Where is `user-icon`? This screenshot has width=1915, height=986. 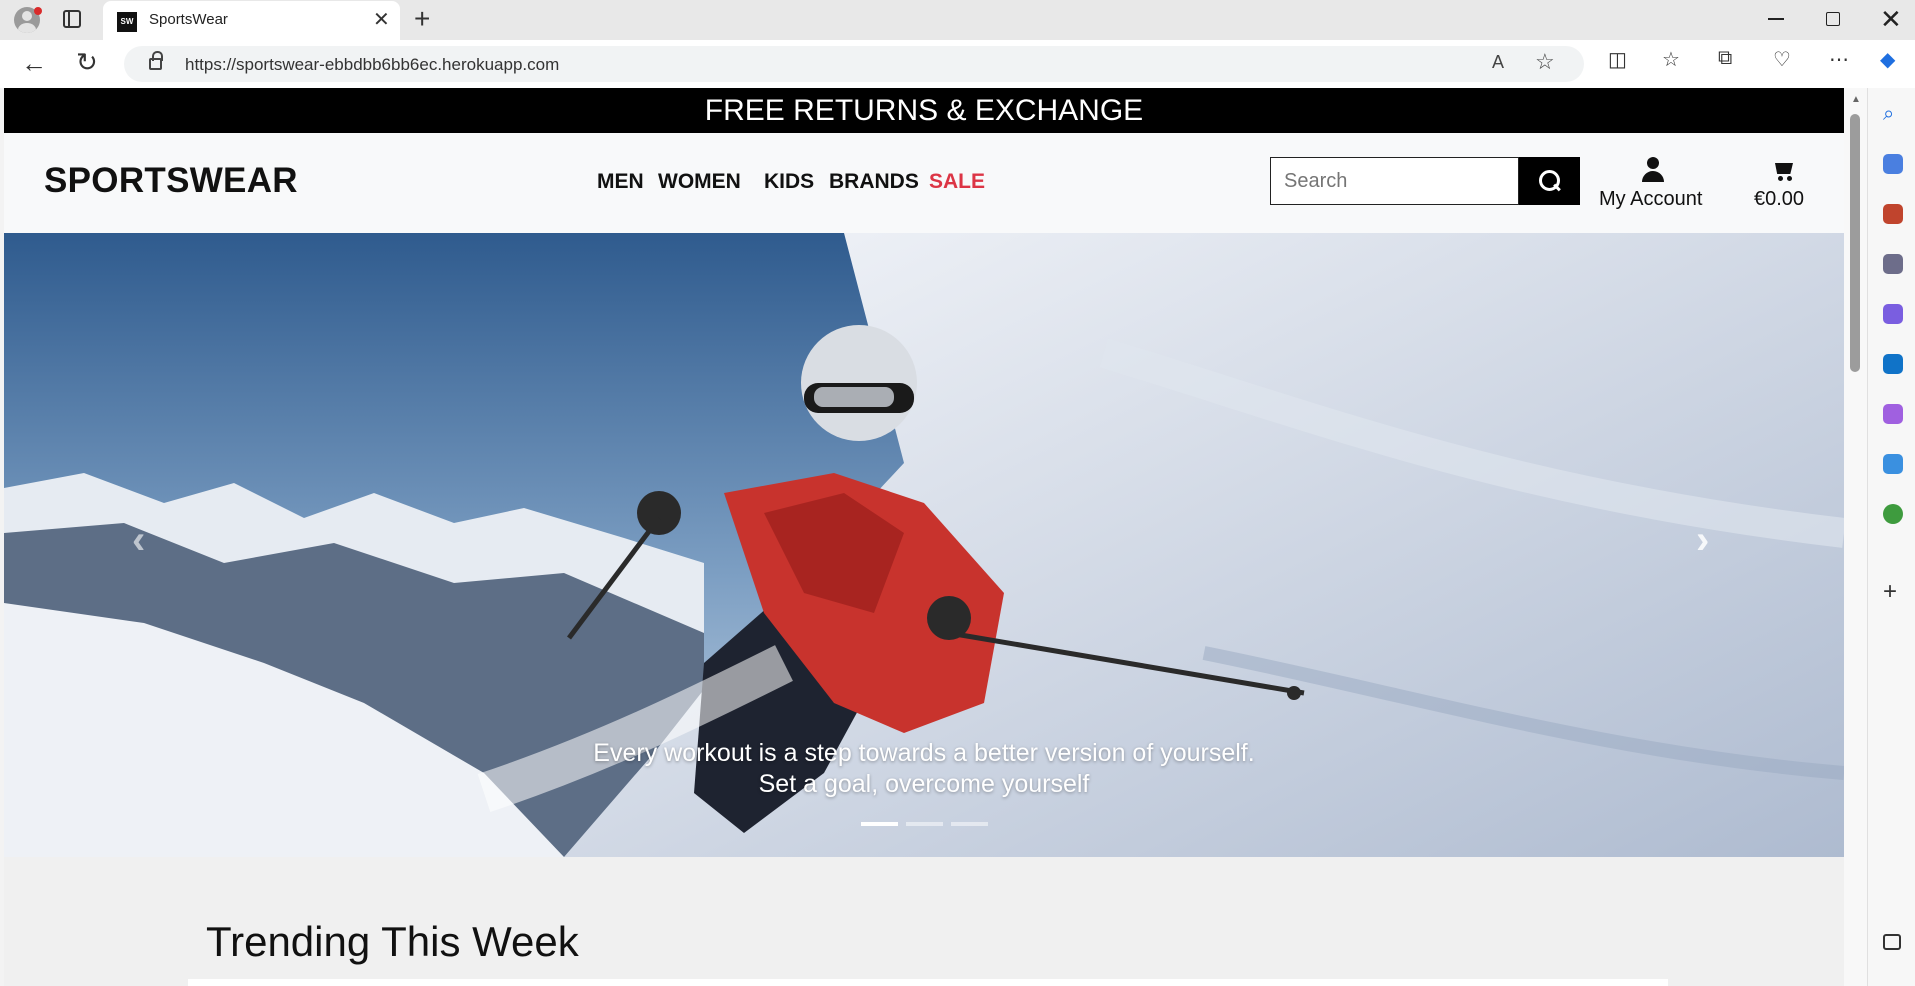
user-icon is located at coordinates (1653, 170).